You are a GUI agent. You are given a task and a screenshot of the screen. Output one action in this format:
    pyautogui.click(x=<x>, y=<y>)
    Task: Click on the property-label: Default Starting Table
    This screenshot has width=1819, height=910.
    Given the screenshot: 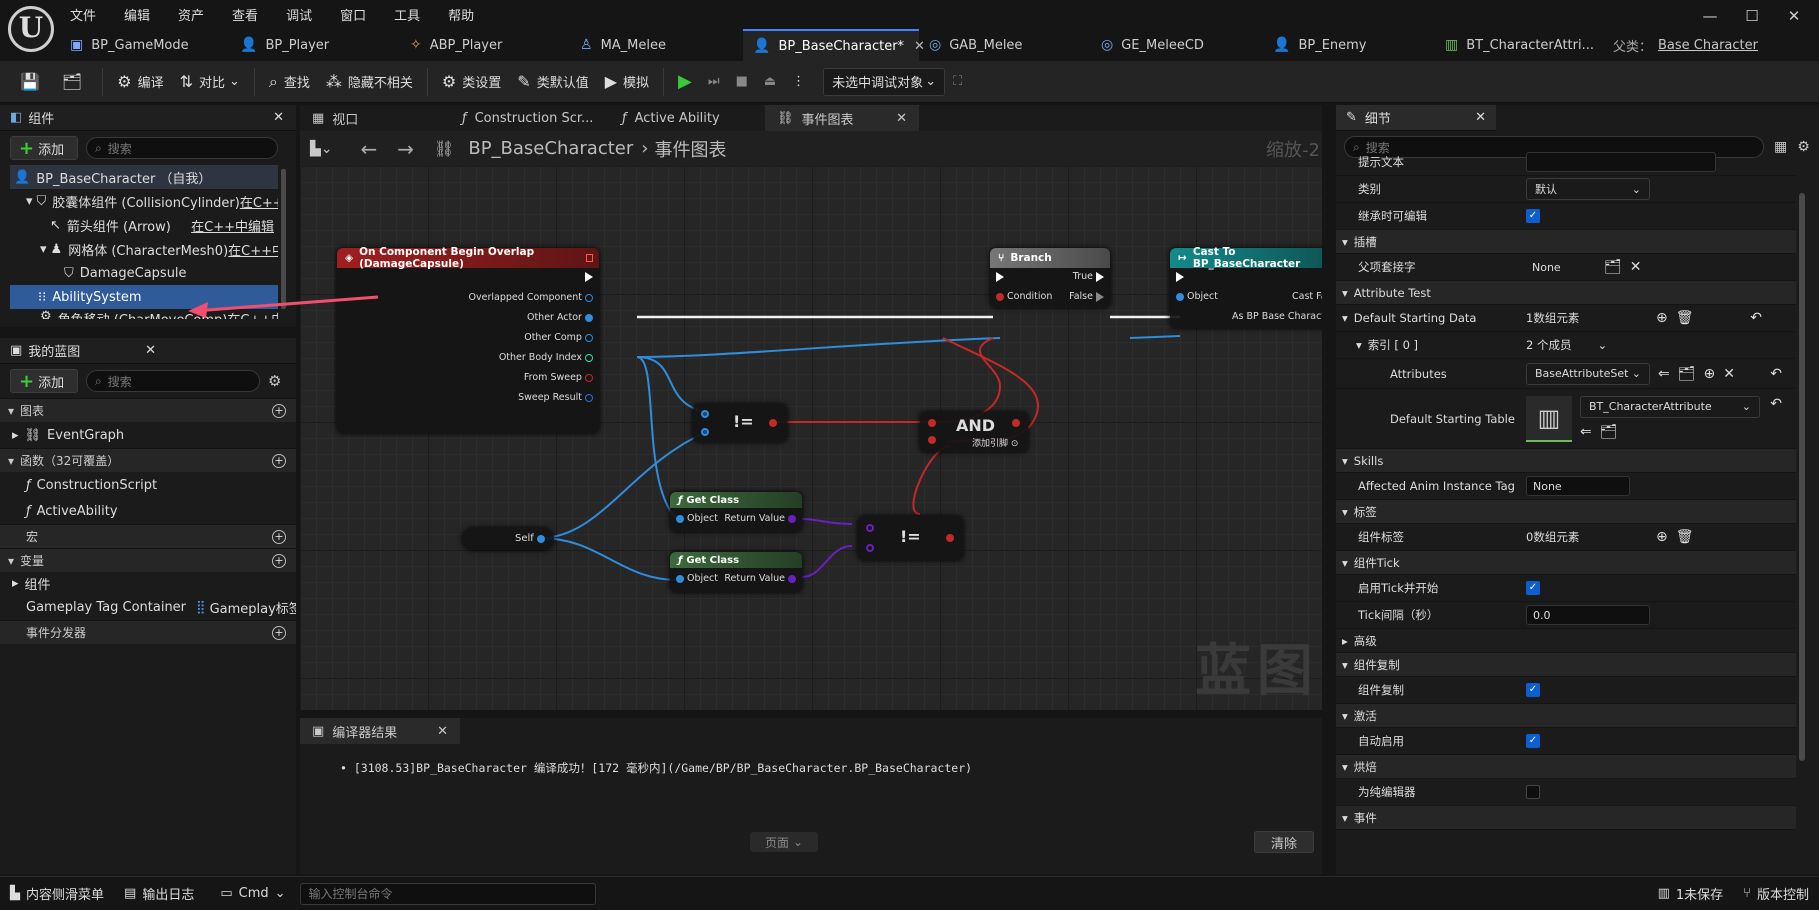 What is the action you would take?
    pyautogui.click(x=1452, y=418)
    